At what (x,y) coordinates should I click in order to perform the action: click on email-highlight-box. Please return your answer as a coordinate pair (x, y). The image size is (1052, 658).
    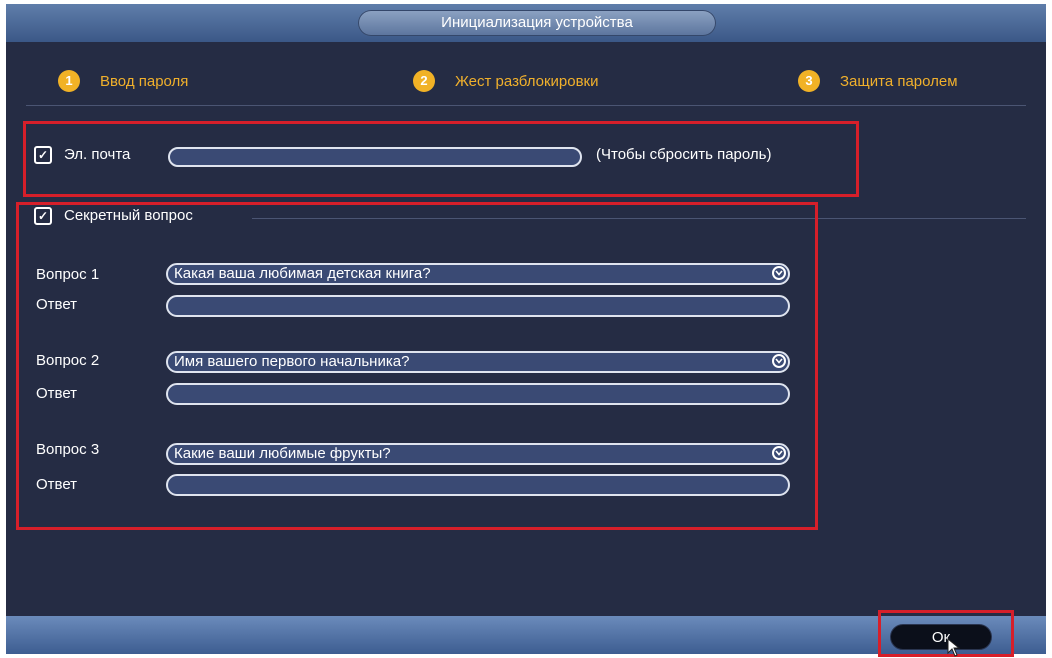
    Looking at the image, I should click on (441, 159).